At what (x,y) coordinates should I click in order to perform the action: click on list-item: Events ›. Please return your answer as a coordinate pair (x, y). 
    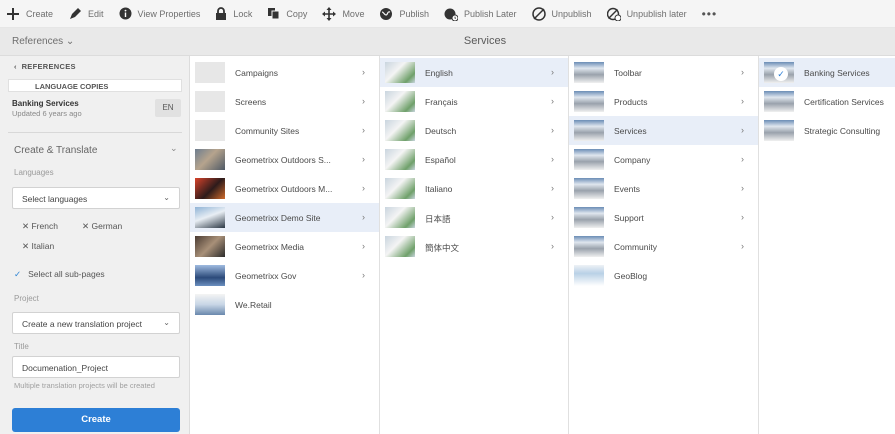
    Looking at the image, I should click on (663, 188).